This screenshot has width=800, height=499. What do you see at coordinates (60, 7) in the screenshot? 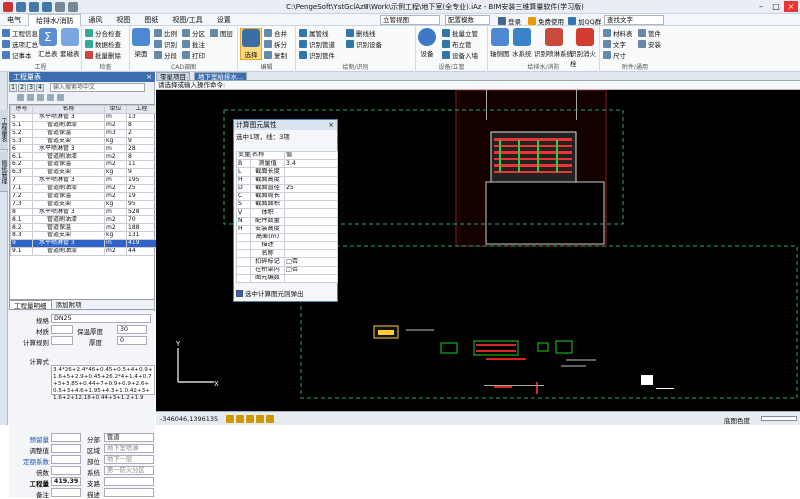
I see `undo-icon` at bounding box center [60, 7].